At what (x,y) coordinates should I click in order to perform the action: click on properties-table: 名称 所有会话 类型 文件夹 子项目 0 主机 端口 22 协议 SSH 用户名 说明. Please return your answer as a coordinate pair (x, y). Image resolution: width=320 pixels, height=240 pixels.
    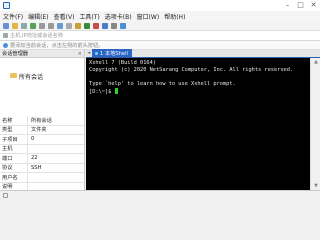
    Looking at the image, I should click on (42, 154).